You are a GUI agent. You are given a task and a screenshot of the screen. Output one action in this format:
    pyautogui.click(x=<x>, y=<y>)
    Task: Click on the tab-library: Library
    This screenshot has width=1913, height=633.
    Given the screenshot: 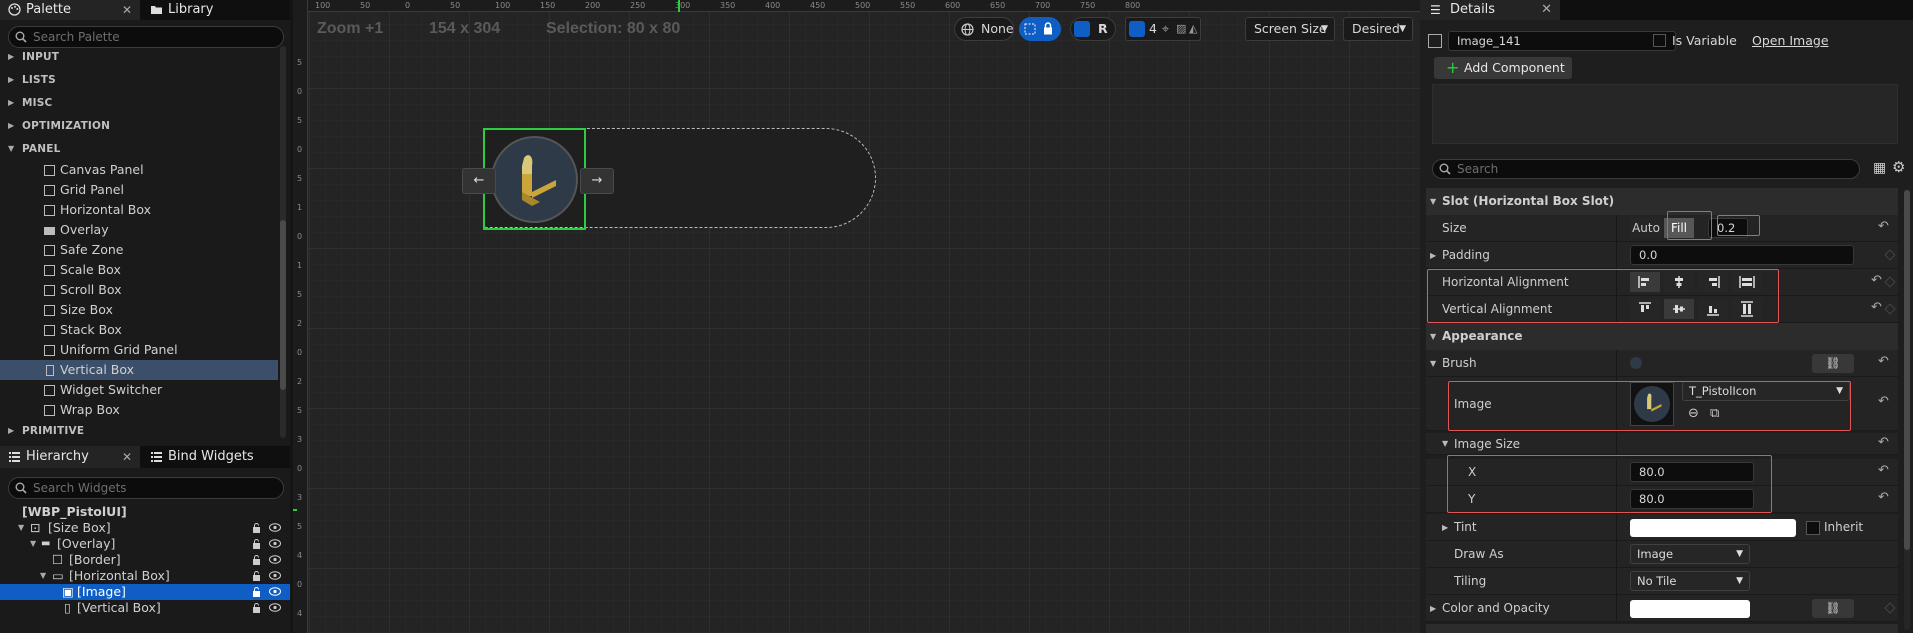 What is the action you would take?
    pyautogui.click(x=212, y=10)
    